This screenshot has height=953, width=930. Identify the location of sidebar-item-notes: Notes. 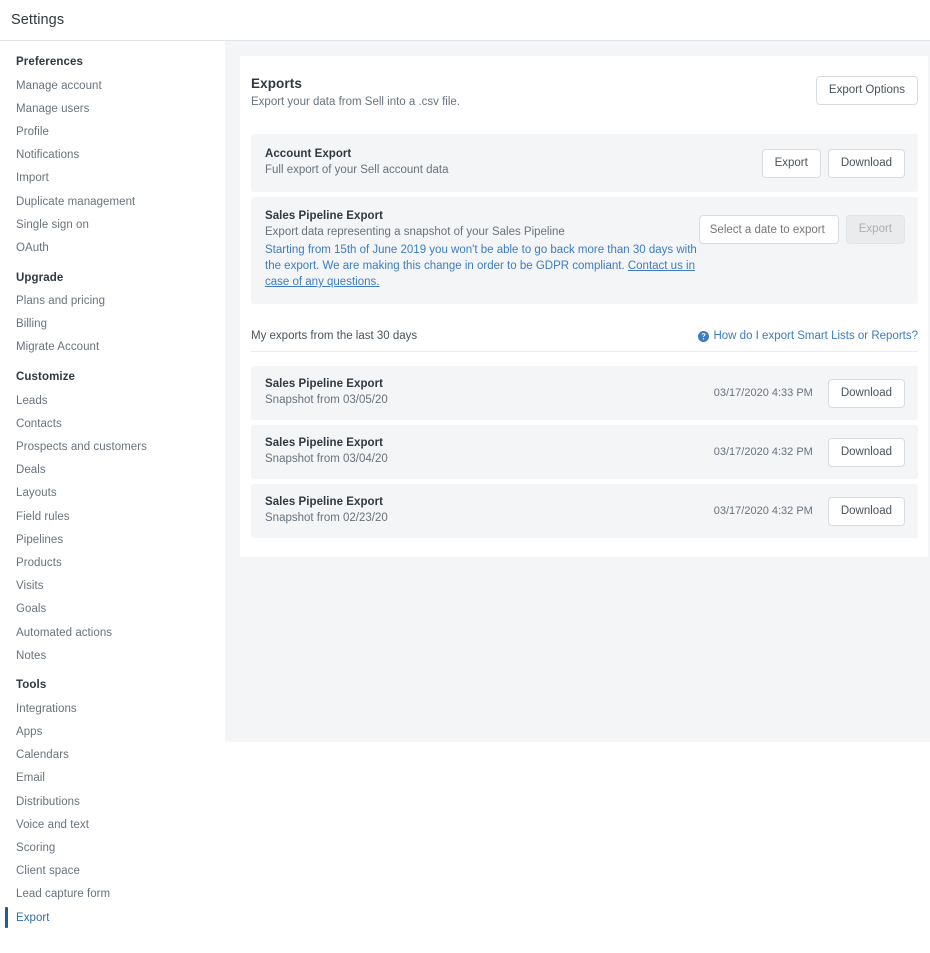
(112, 655).